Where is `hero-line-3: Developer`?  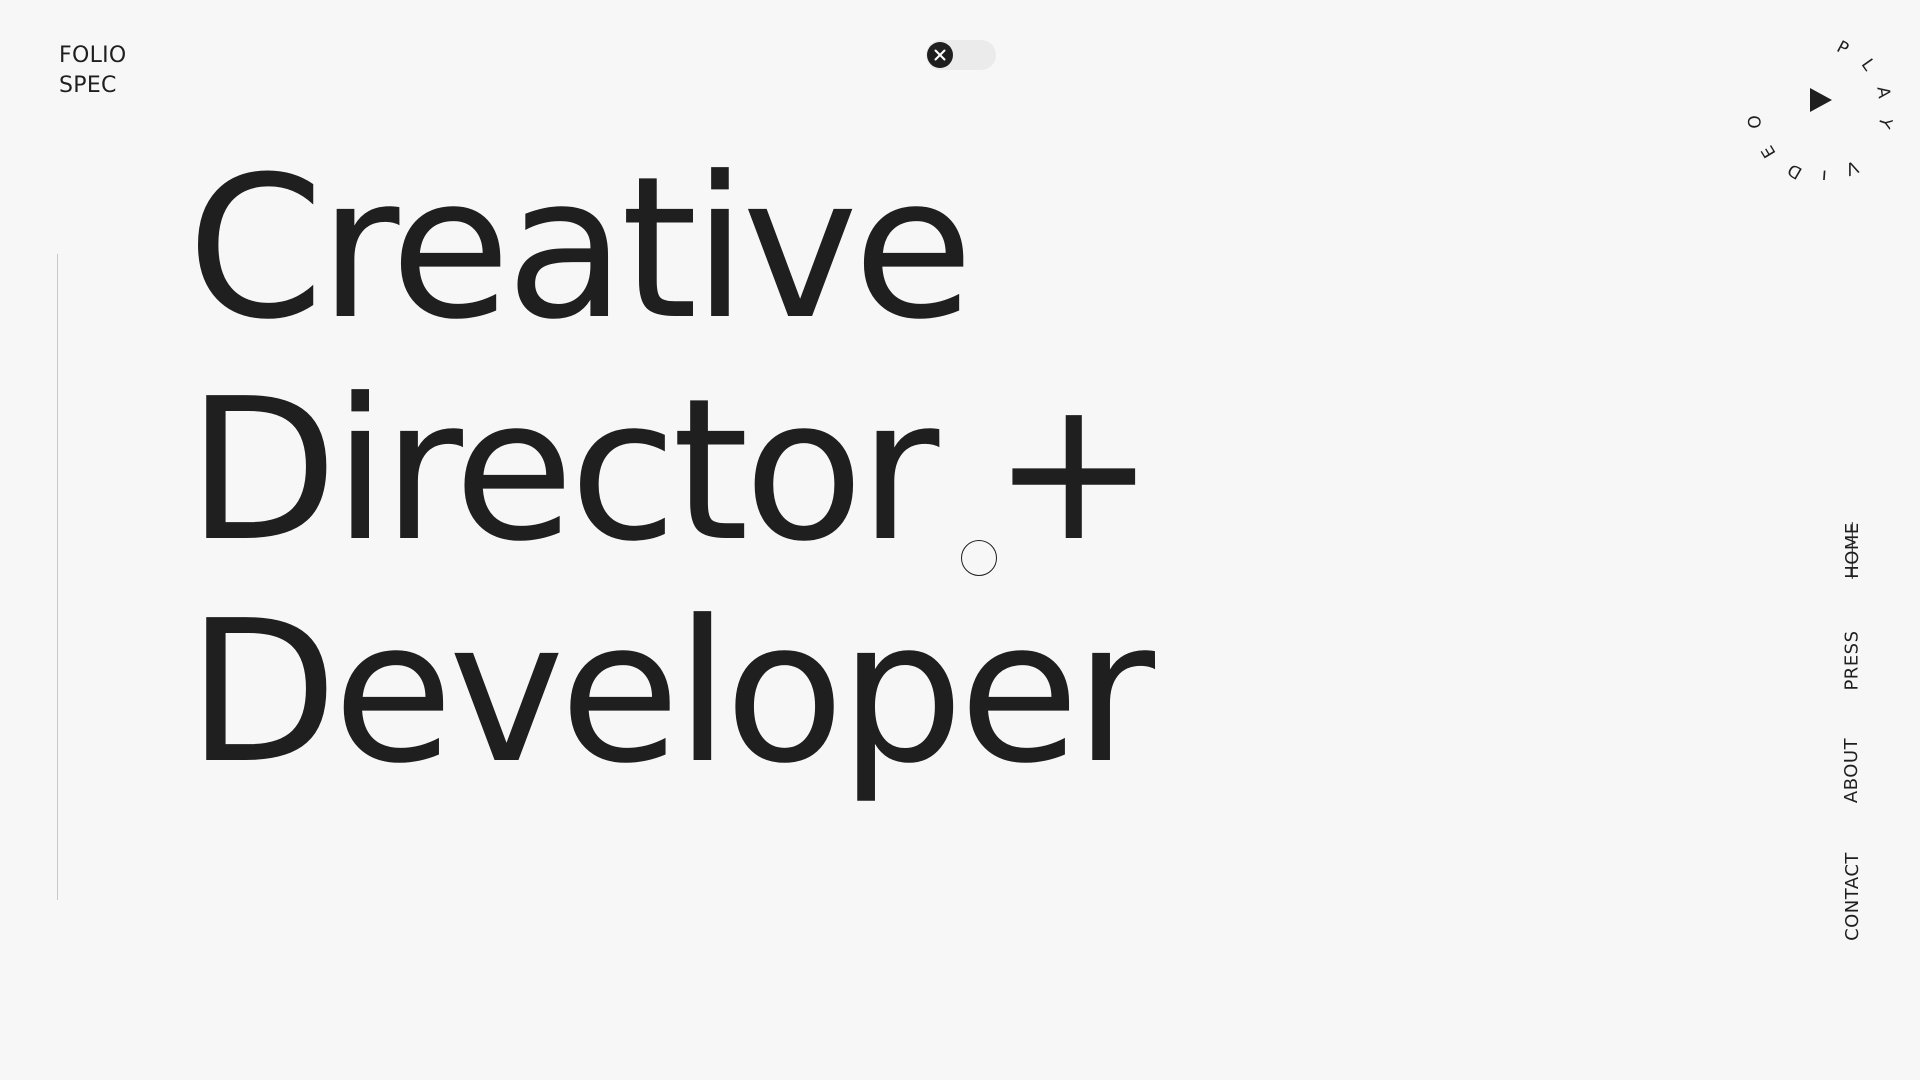
hero-line-3: Developer is located at coordinates (671, 693).